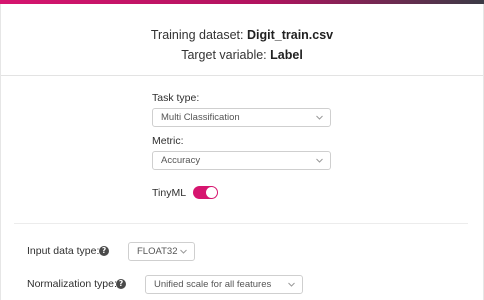 Image resolution: width=484 pixels, height=300 pixels. Describe the element at coordinates (72, 284) in the screenshot. I see `normalization-type-label: Normalization type:` at that location.